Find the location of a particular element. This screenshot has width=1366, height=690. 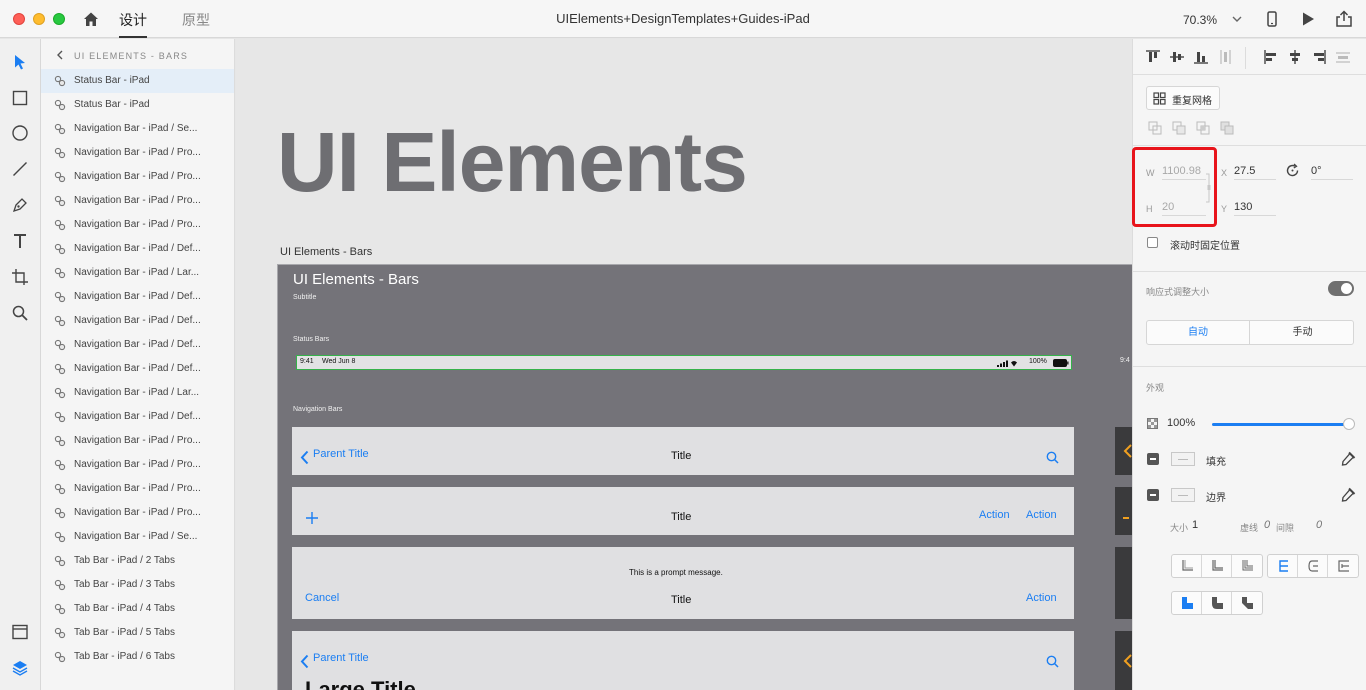

align-bottom-icon is located at coordinates (1201, 57).